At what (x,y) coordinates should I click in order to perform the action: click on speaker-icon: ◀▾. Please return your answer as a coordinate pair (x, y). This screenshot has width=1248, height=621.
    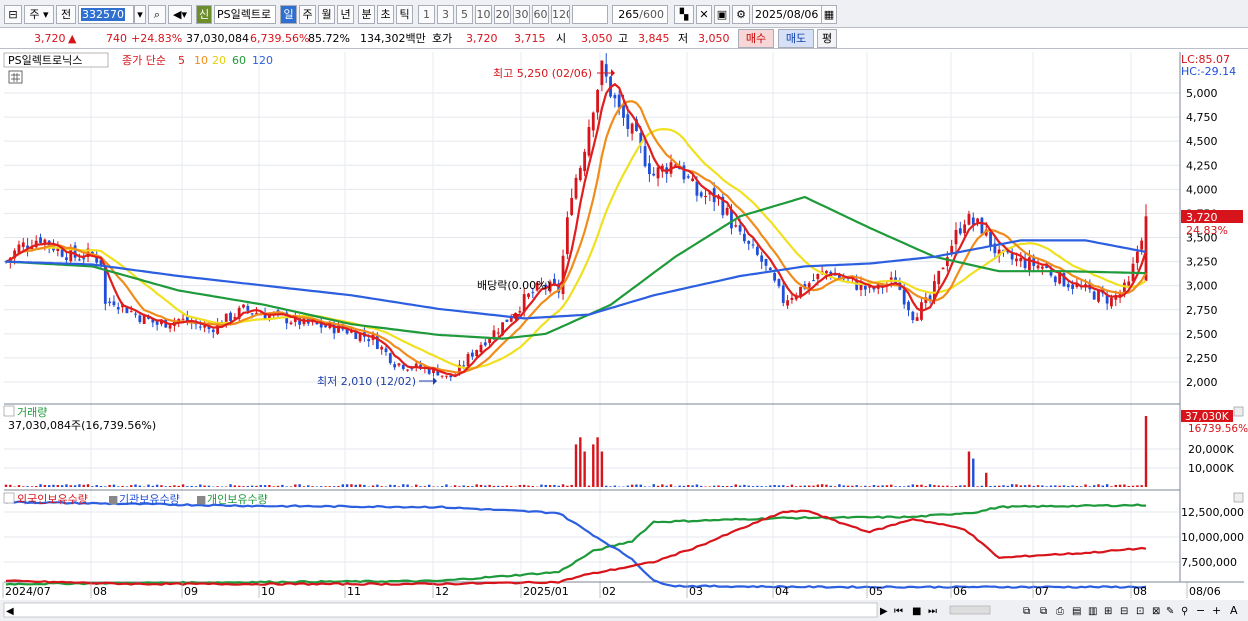
    Looking at the image, I should click on (180, 14).